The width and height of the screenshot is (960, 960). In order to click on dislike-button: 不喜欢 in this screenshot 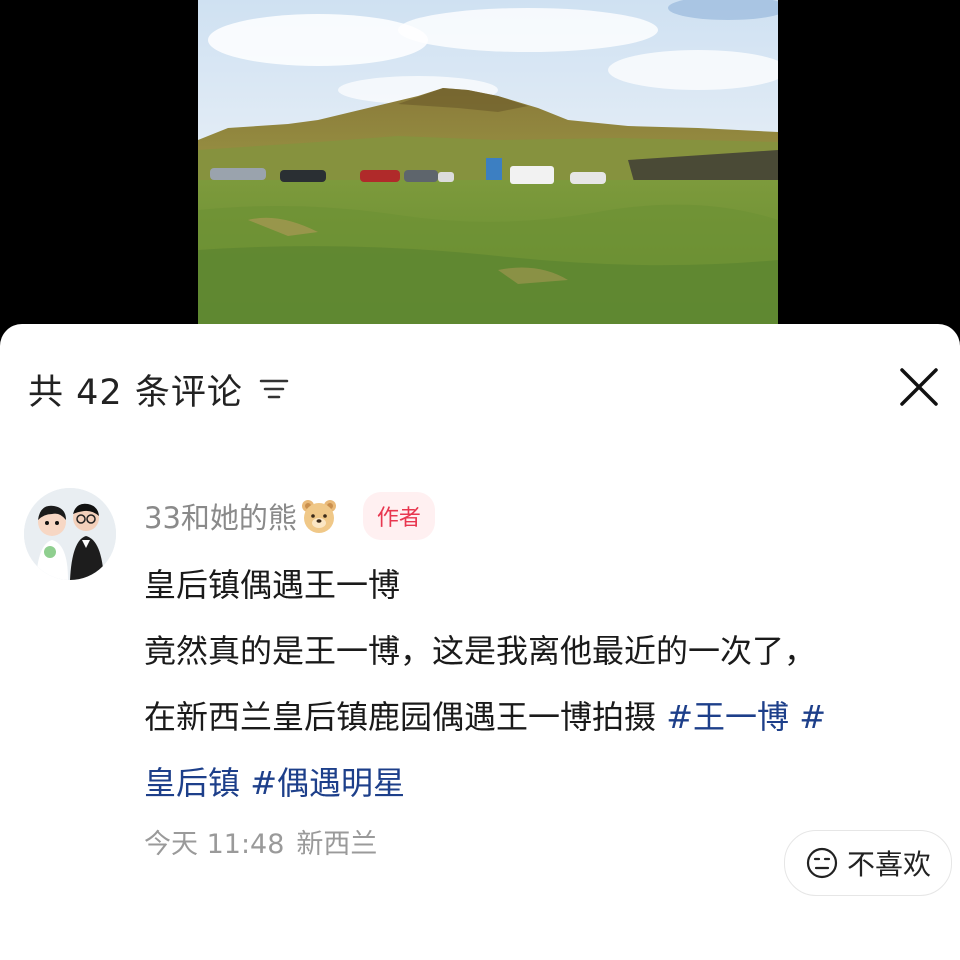, I will do `click(868, 863)`.